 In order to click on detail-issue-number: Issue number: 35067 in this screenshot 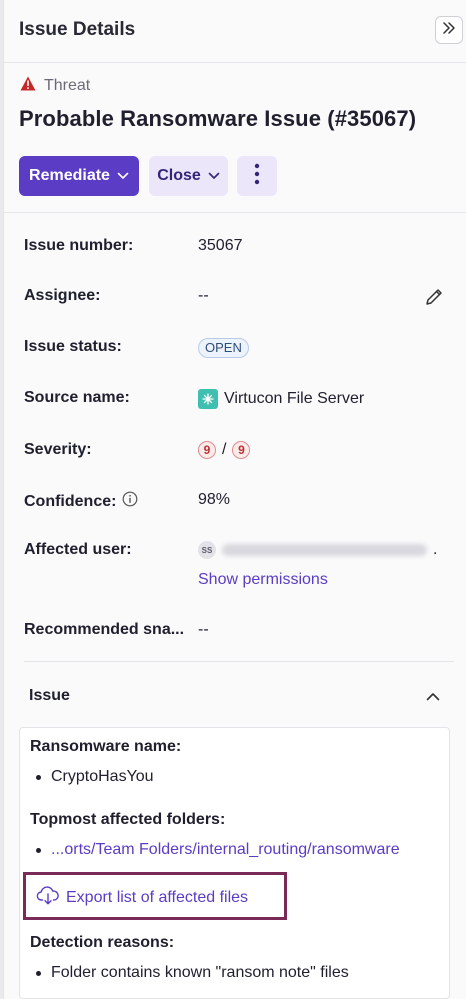, I will do `click(234, 248)`.